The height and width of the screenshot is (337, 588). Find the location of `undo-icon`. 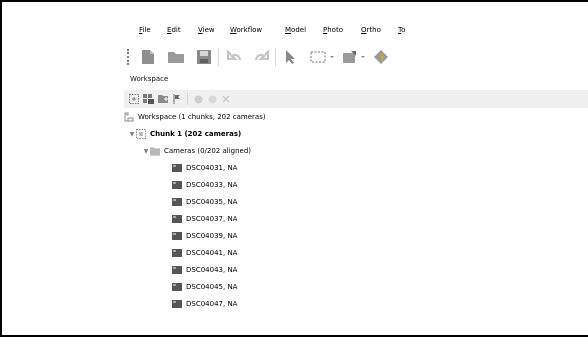

undo-icon is located at coordinates (234, 55).